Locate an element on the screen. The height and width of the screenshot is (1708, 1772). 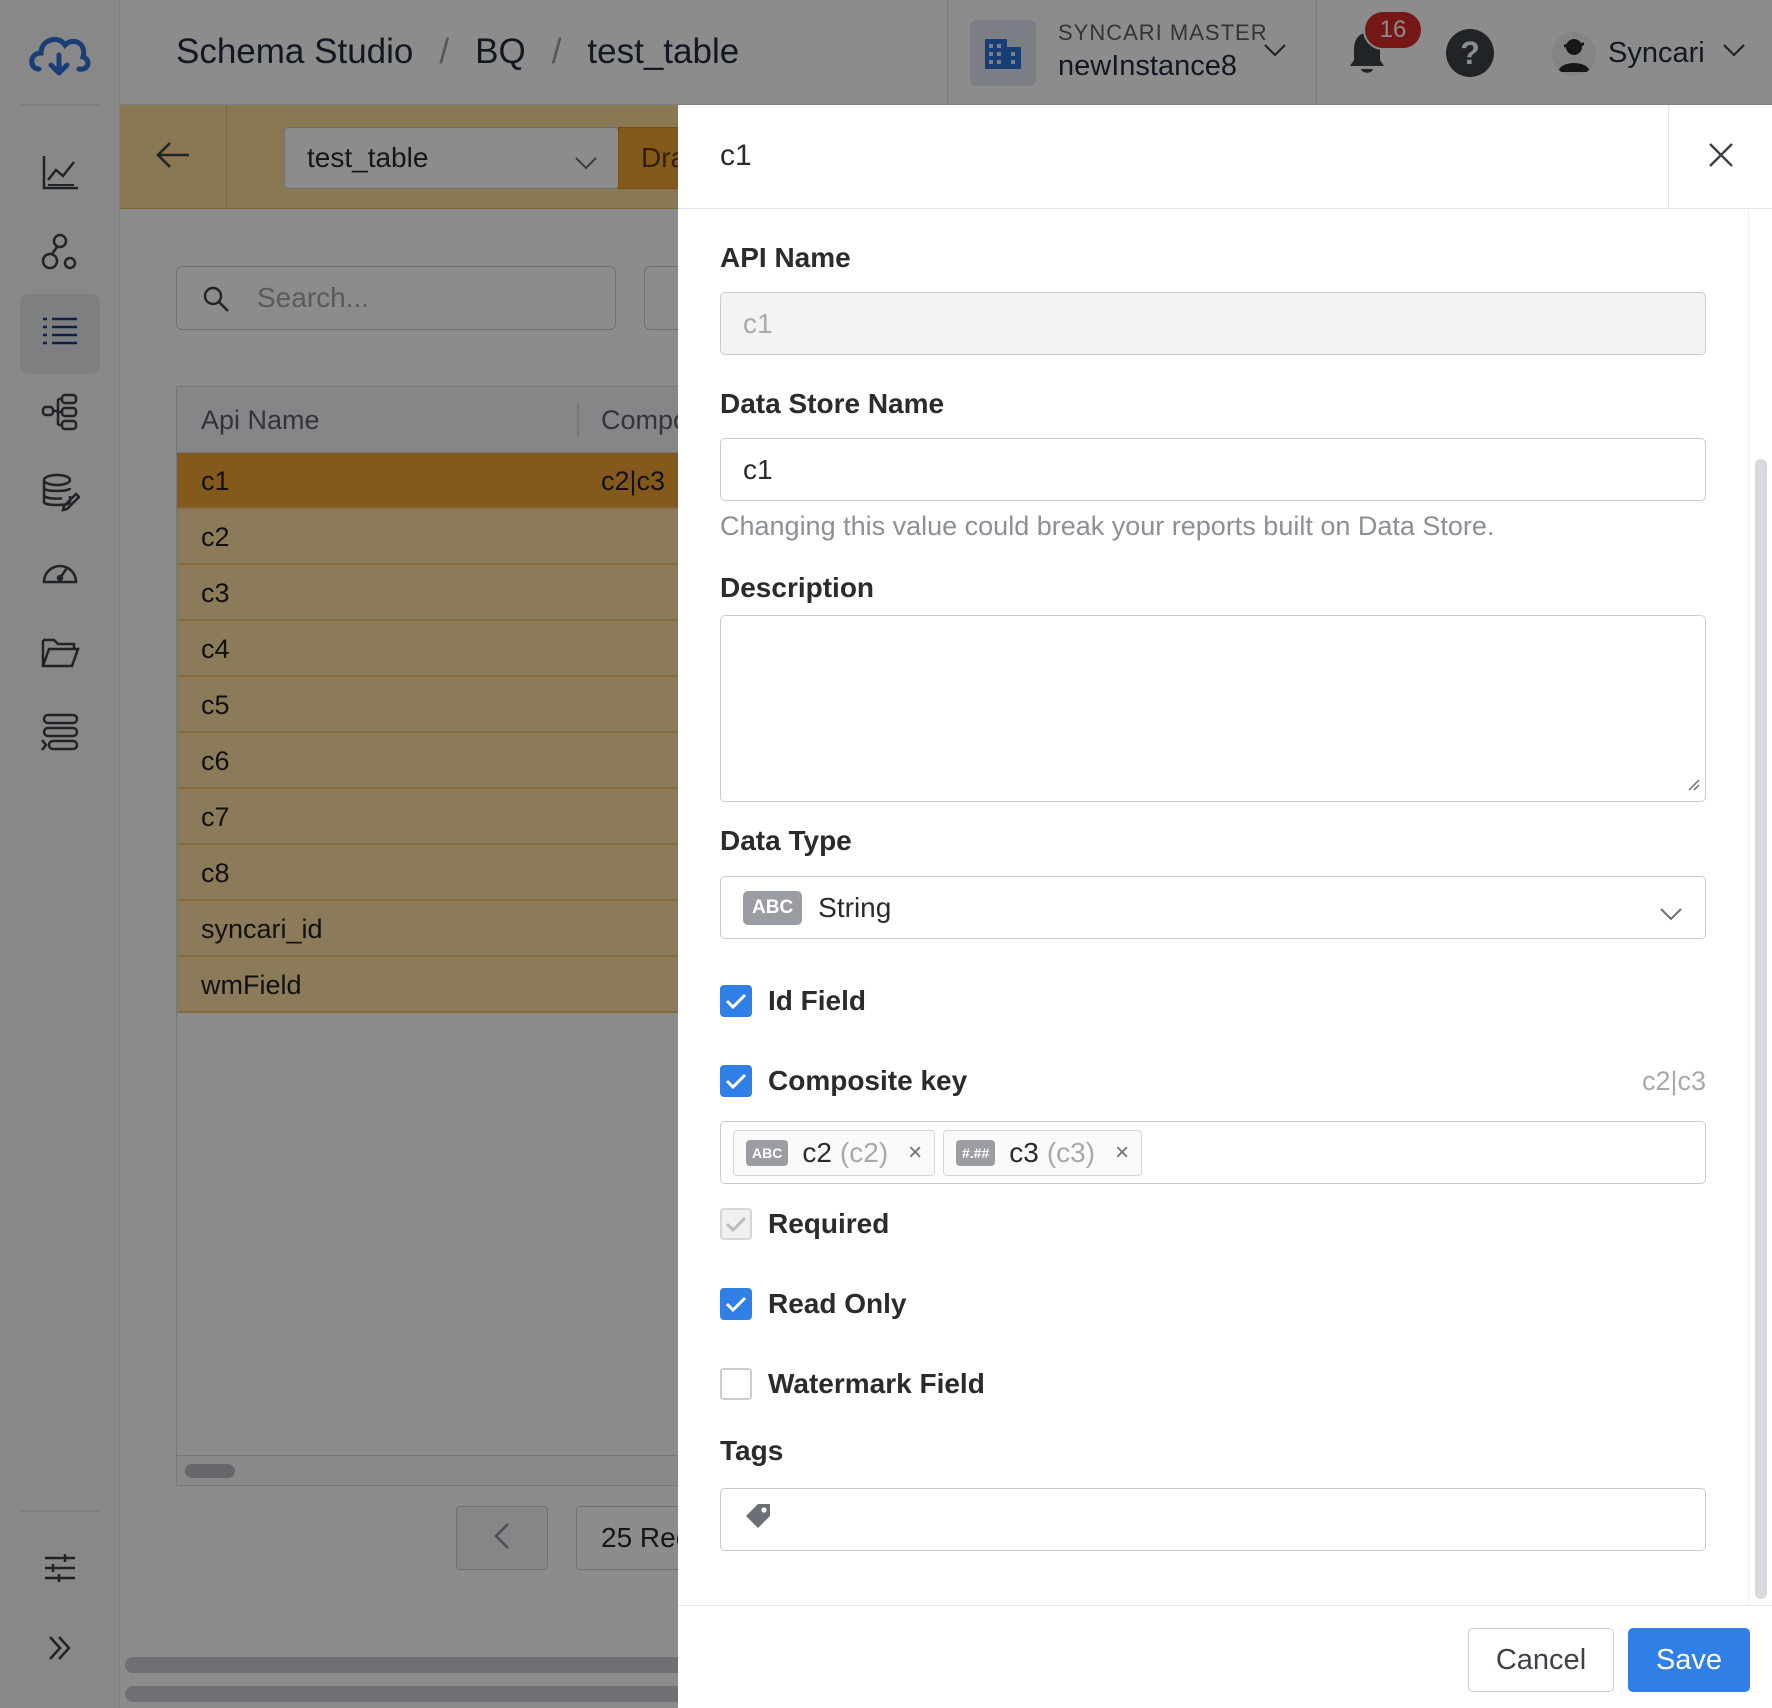
data-type-label: Data Type is located at coordinates (786, 840).